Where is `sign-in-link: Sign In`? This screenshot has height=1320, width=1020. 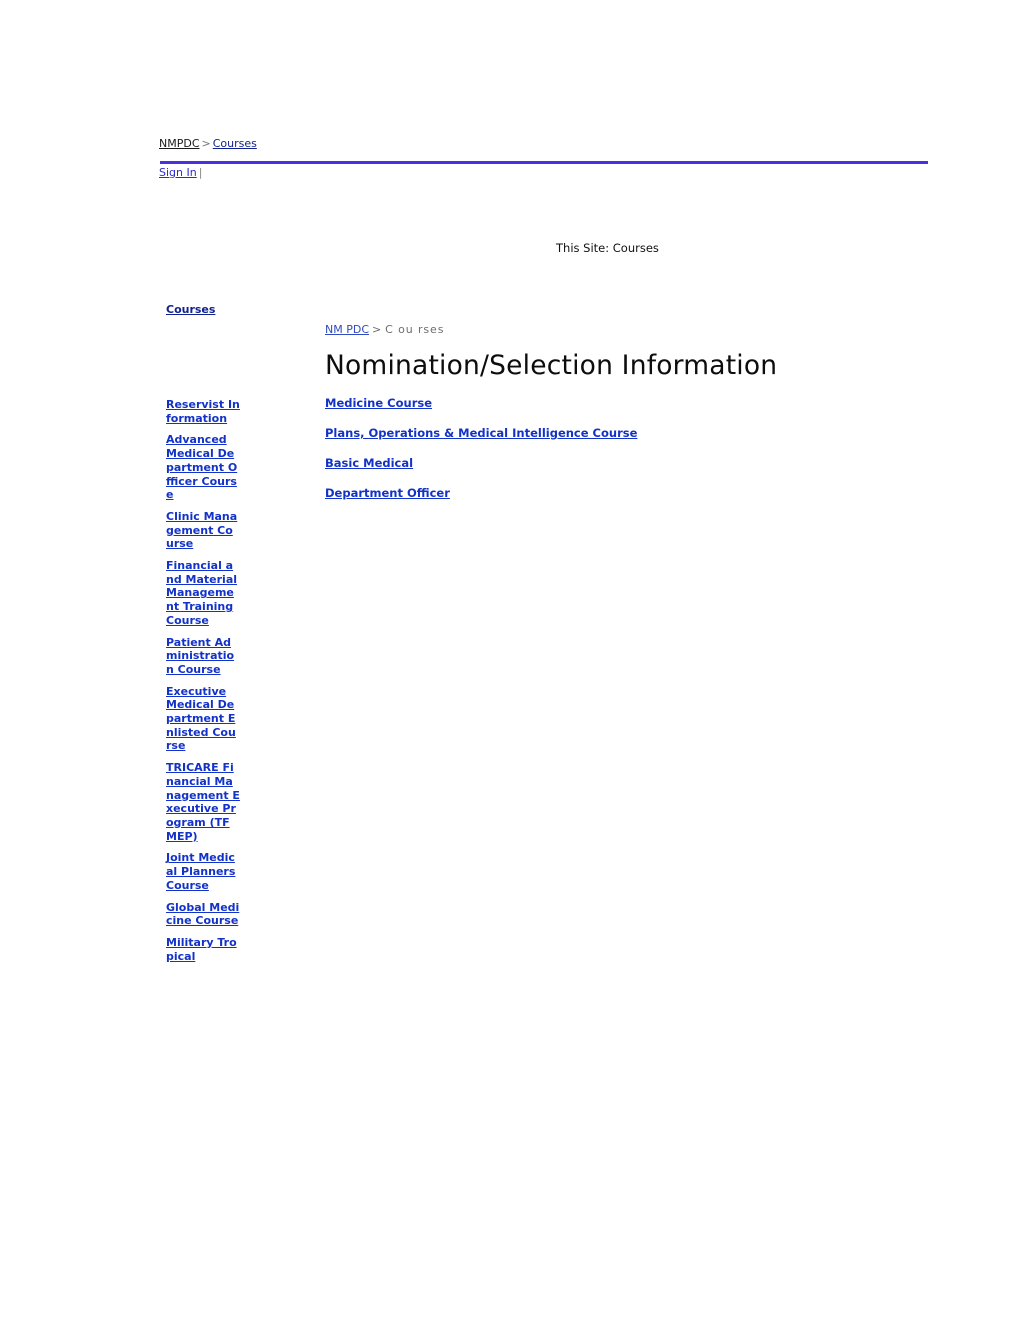 sign-in-link: Sign In is located at coordinates (178, 172).